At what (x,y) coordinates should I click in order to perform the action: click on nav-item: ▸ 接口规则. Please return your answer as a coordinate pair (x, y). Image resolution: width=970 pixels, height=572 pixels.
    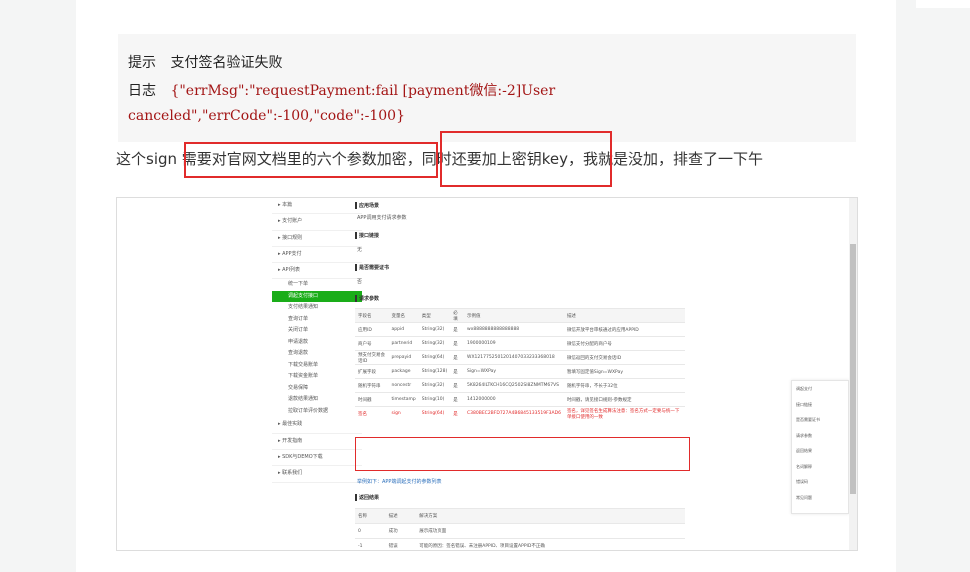
    Looking at the image, I should click on (317, 239).